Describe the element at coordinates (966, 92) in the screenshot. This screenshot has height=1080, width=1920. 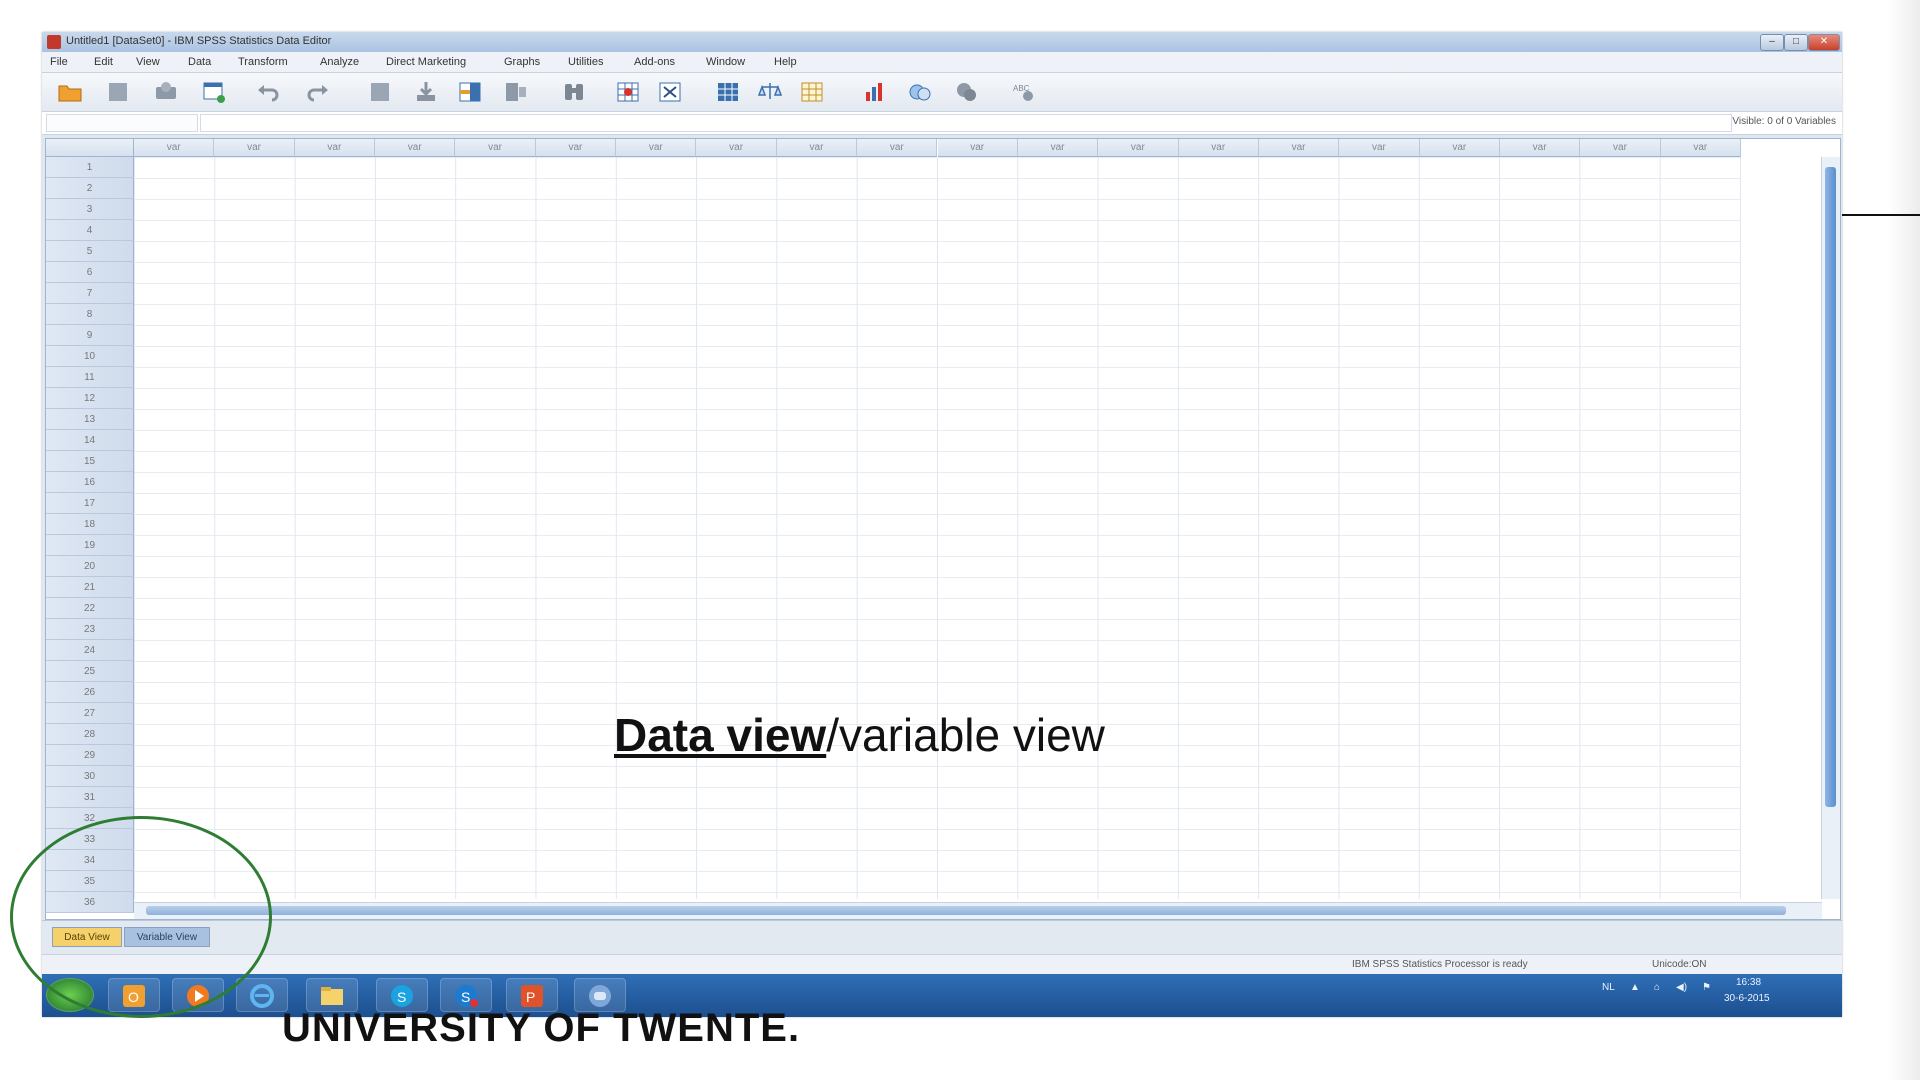
I see `spell-check-icon` at that location.